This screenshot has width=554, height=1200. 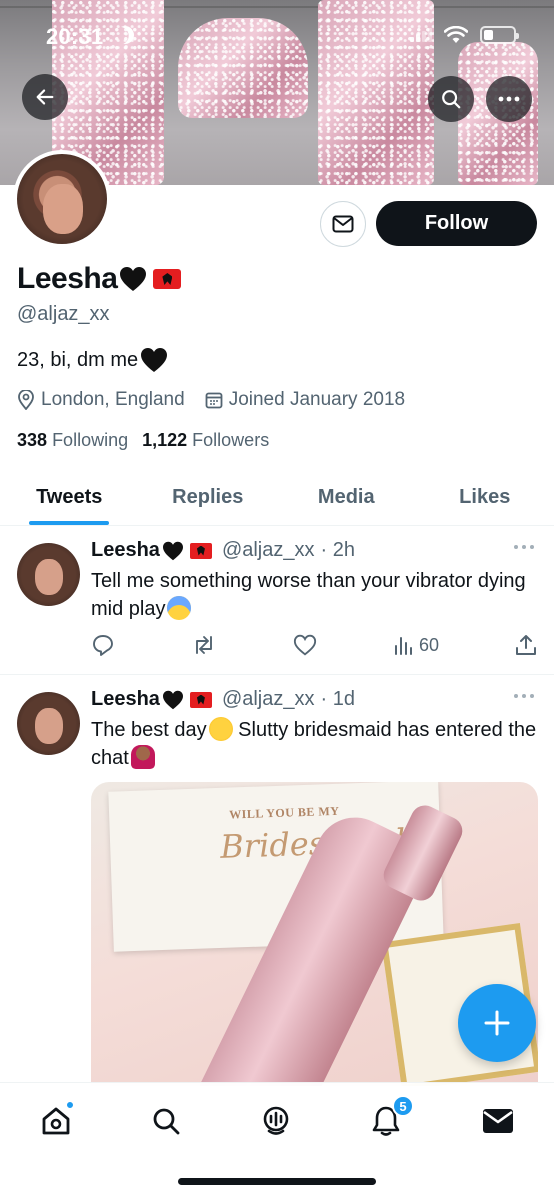 I want to click on location-item: London, England, so click(x=101, y=400).